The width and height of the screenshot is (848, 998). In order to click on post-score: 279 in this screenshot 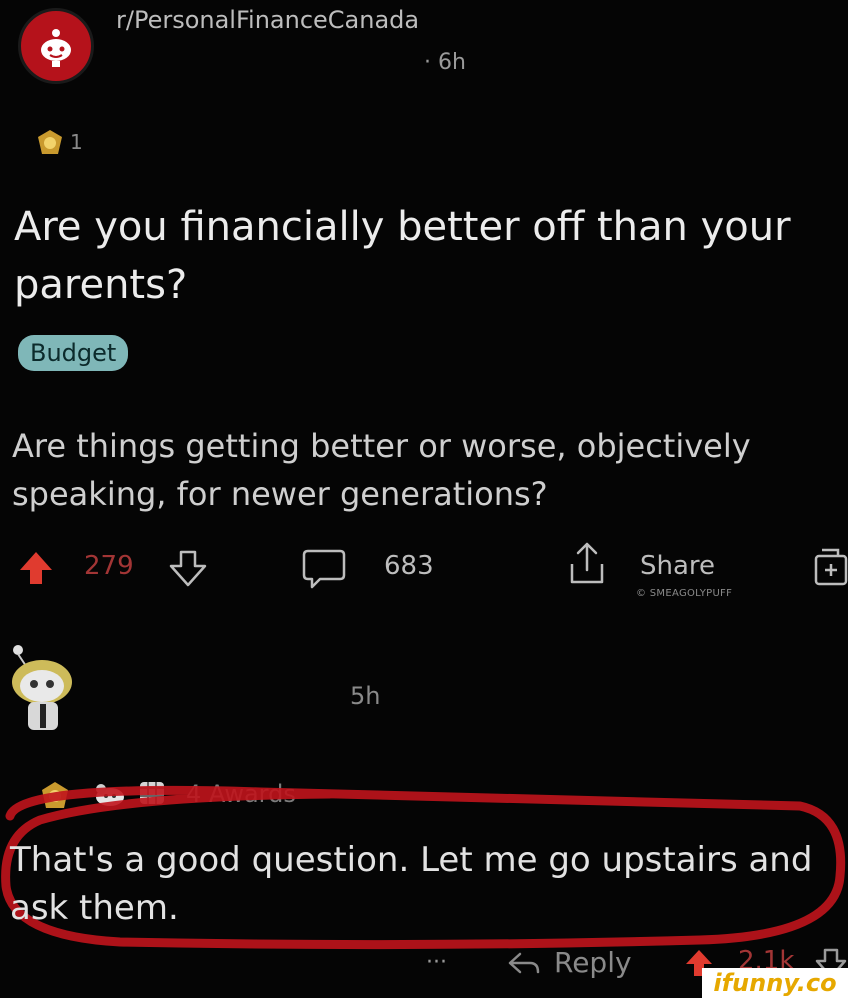, I will do `click(109, 566)`.